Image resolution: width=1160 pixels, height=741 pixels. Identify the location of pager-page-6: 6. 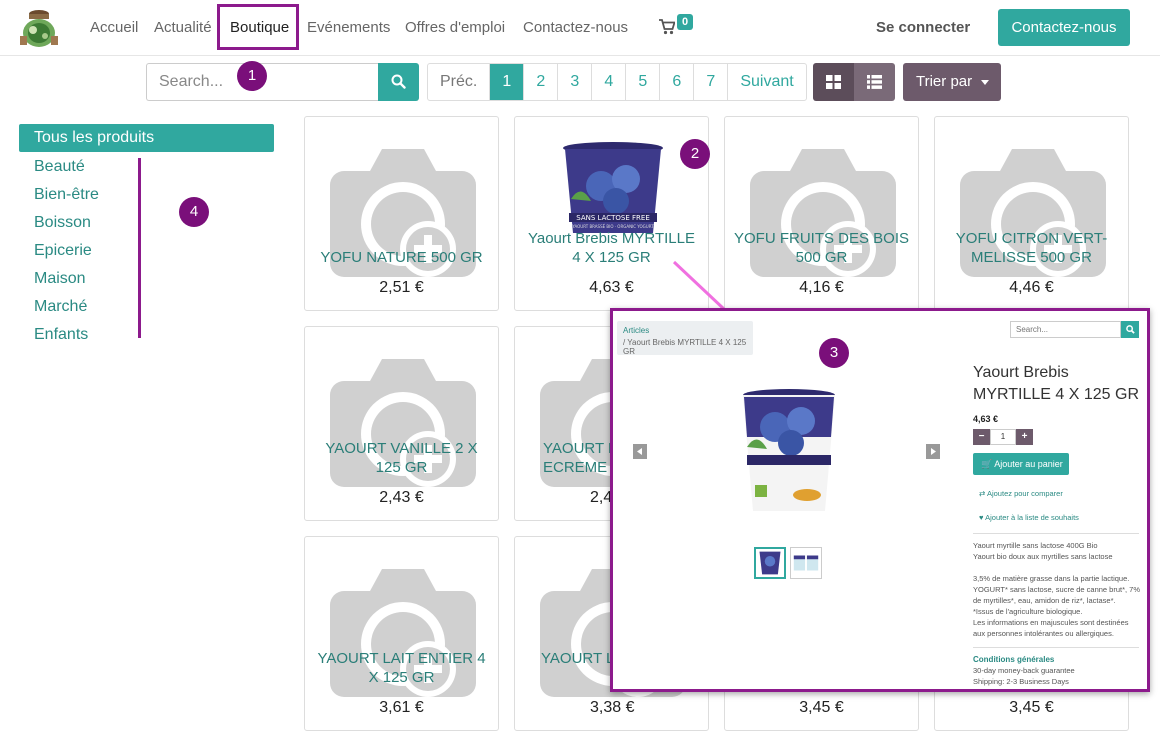
(677, 82).